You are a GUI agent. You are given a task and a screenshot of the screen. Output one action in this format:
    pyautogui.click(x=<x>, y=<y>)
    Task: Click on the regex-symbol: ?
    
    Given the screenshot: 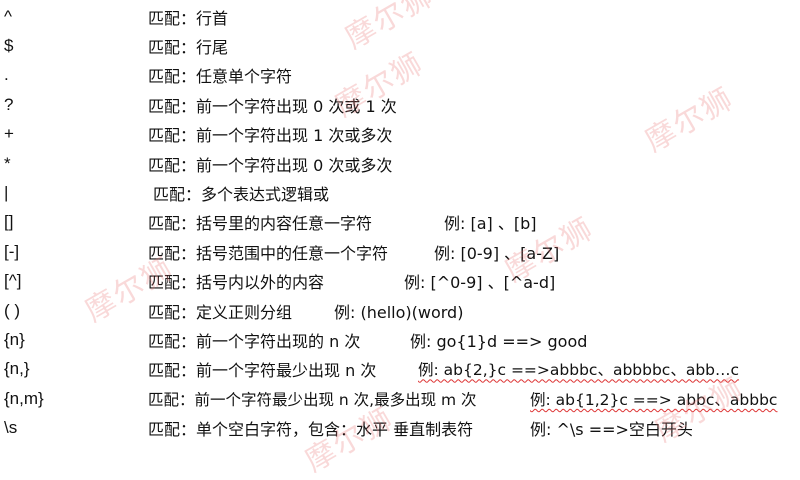 What is the action you would take?
    pyautogui.click(x=9, y=104)
    